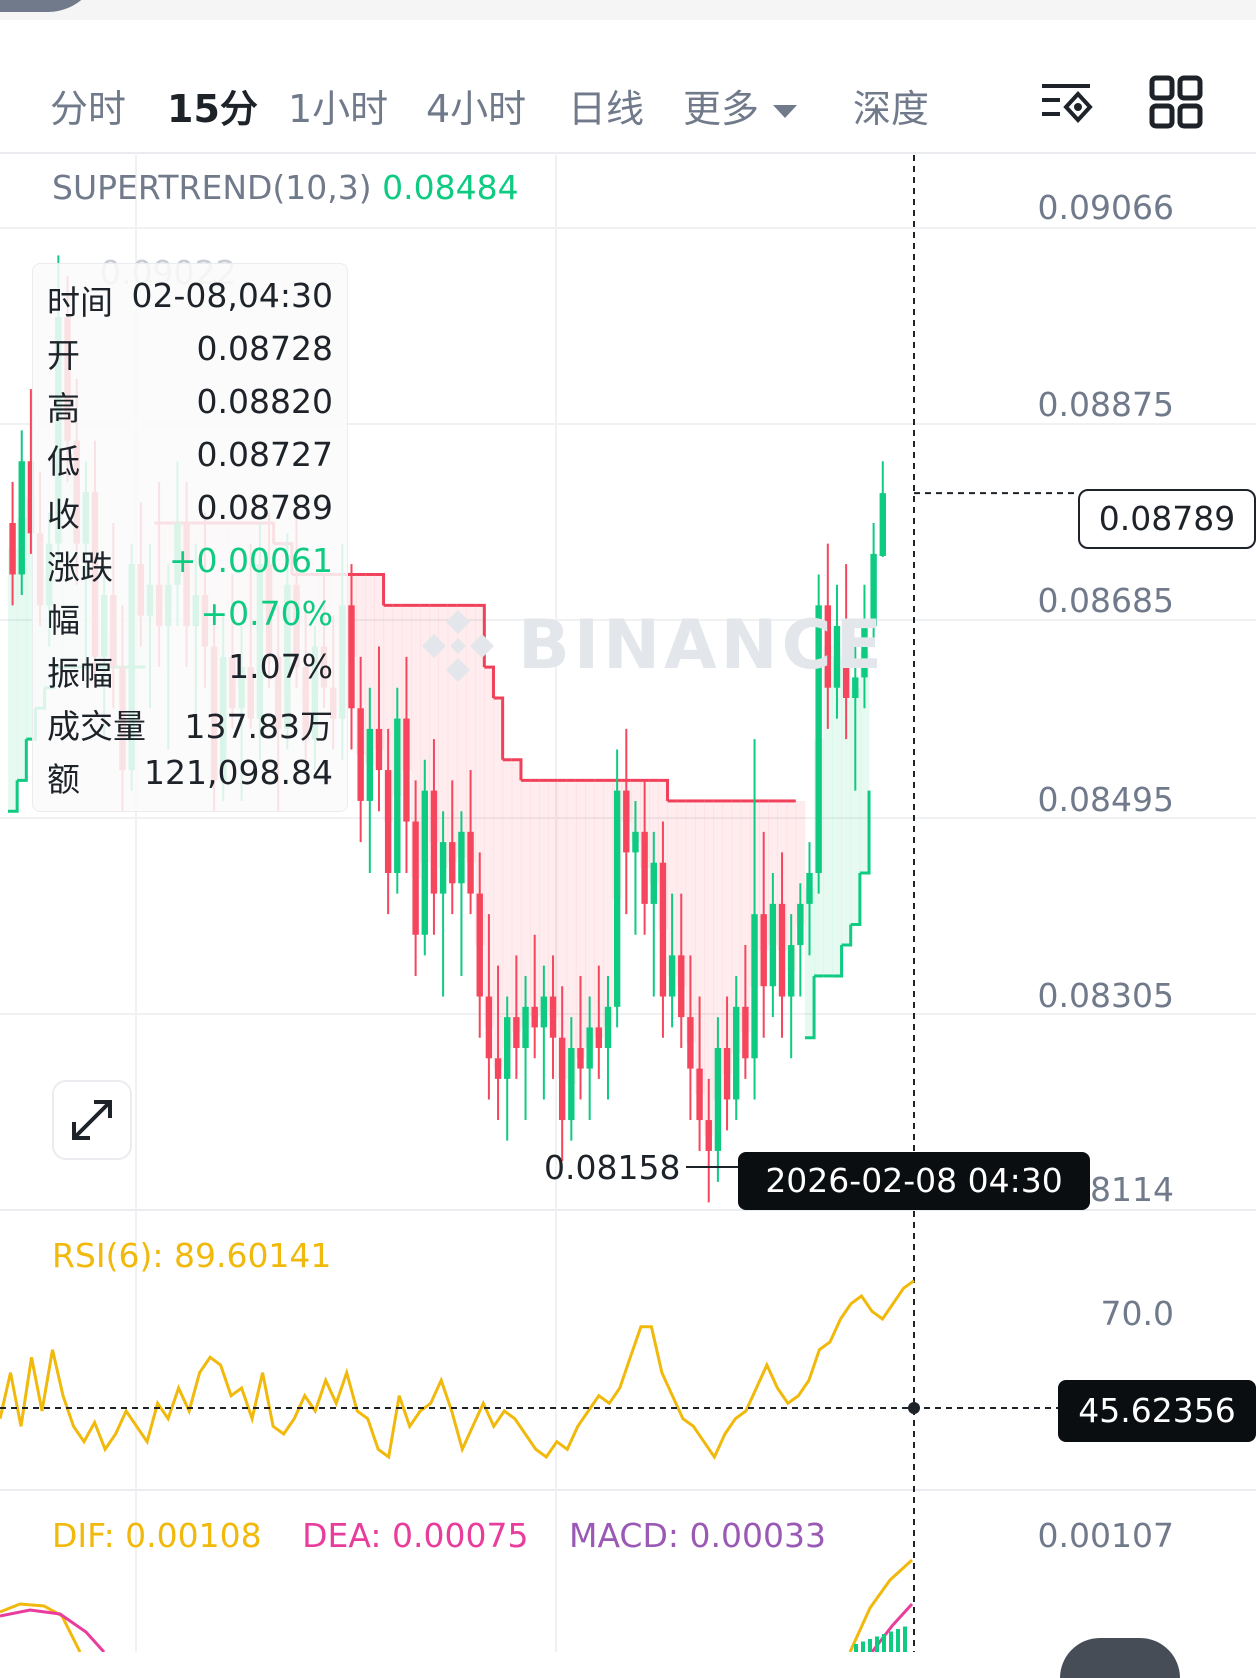 The width and height of the screenshot is (1256, 1678). I want to click on info-key: 幅, so click(63, 620).